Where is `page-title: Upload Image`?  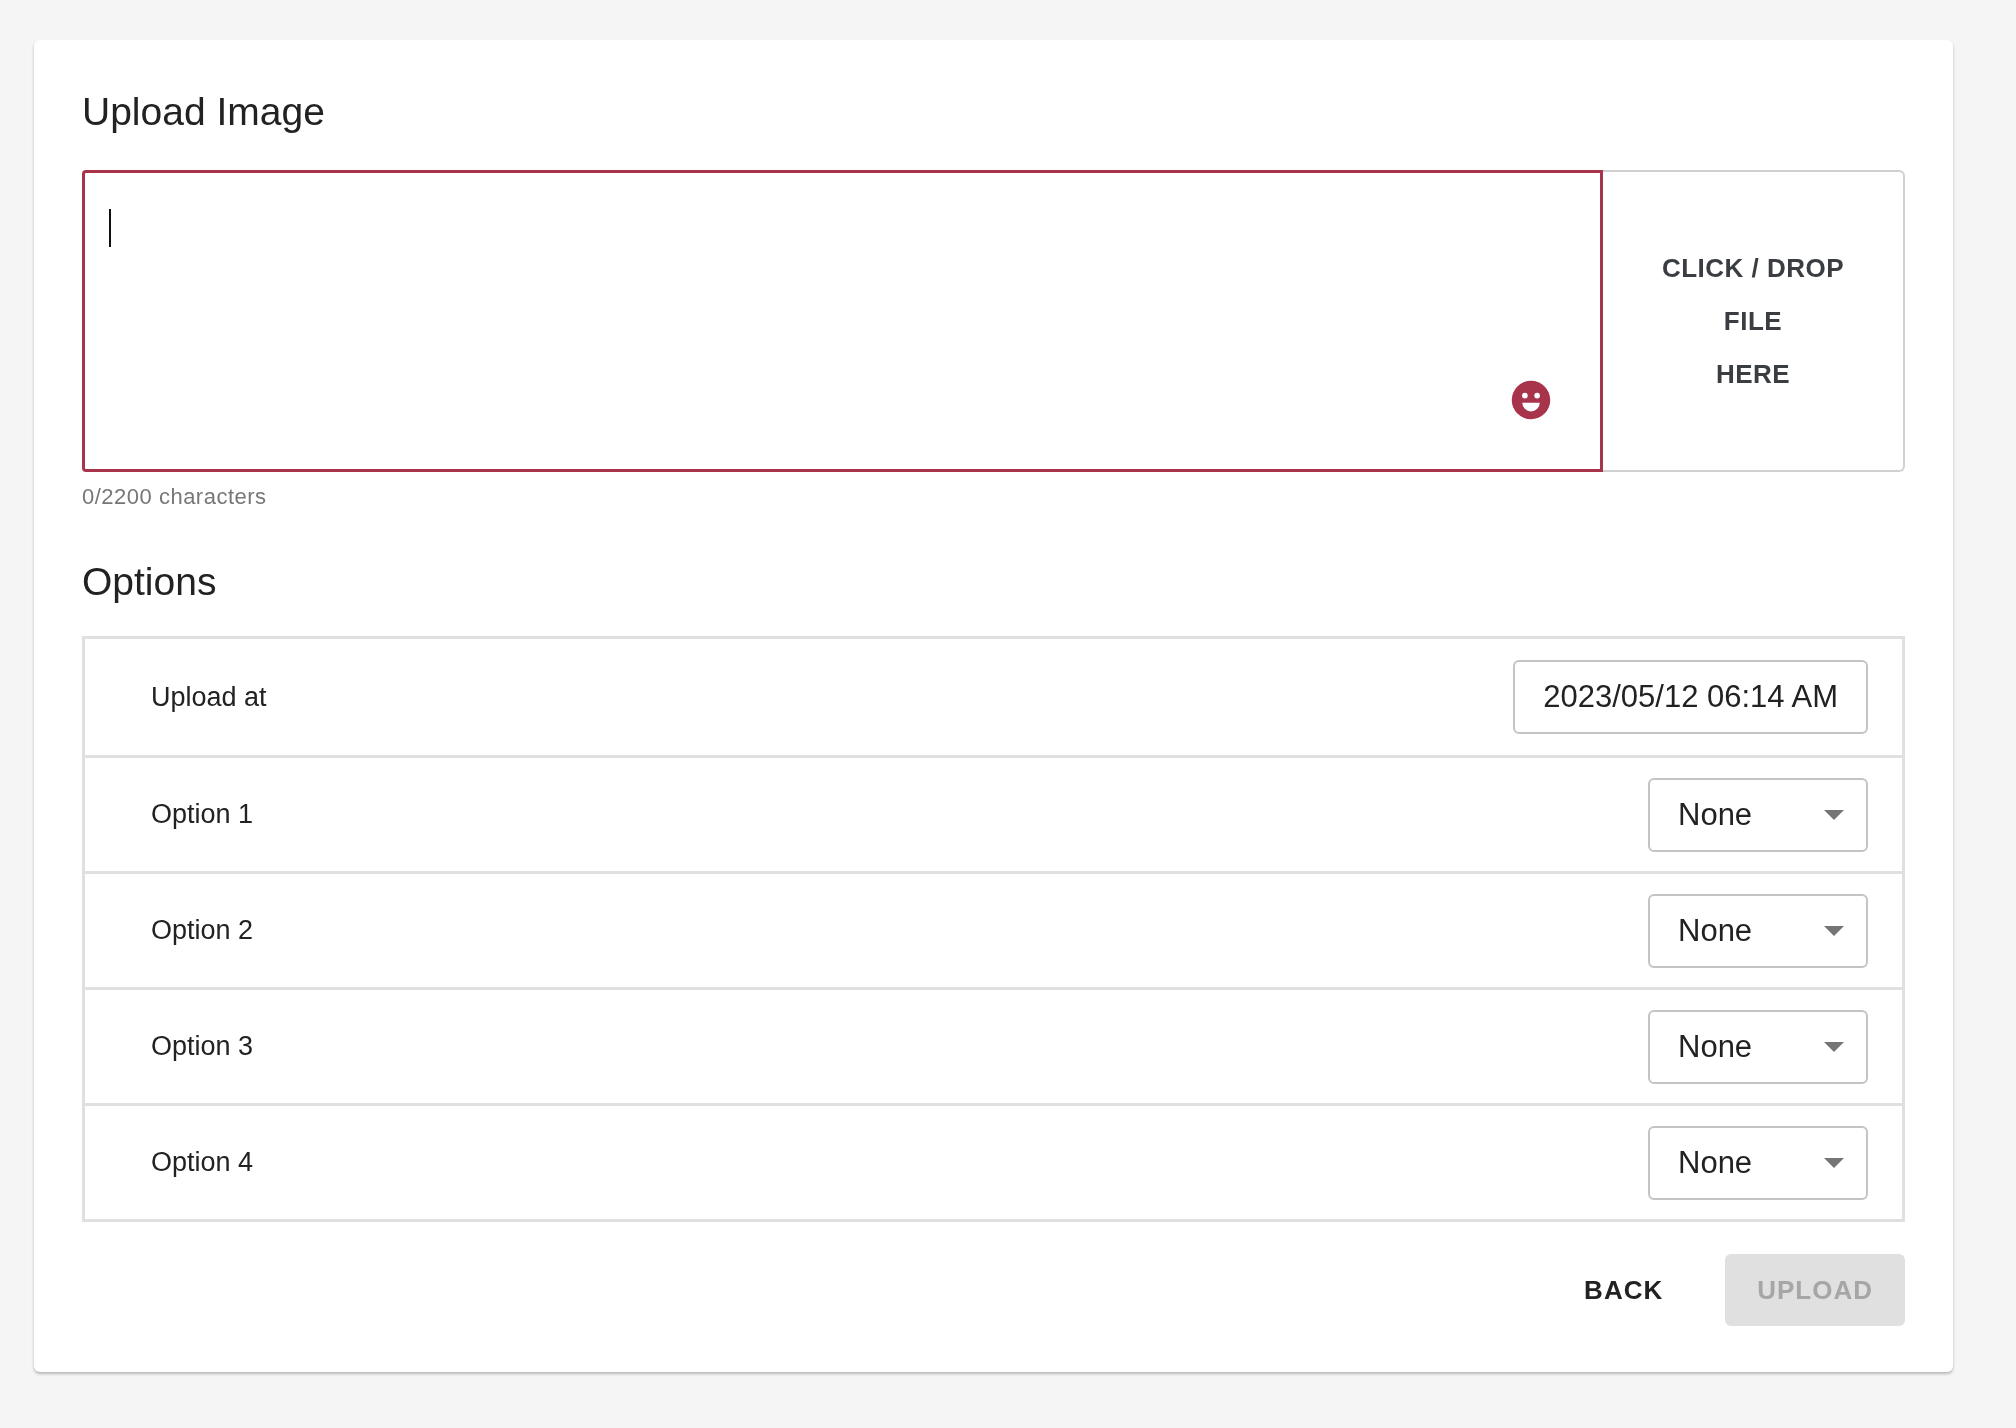 page-title: Upload Image is located at coordinates (204, 112).